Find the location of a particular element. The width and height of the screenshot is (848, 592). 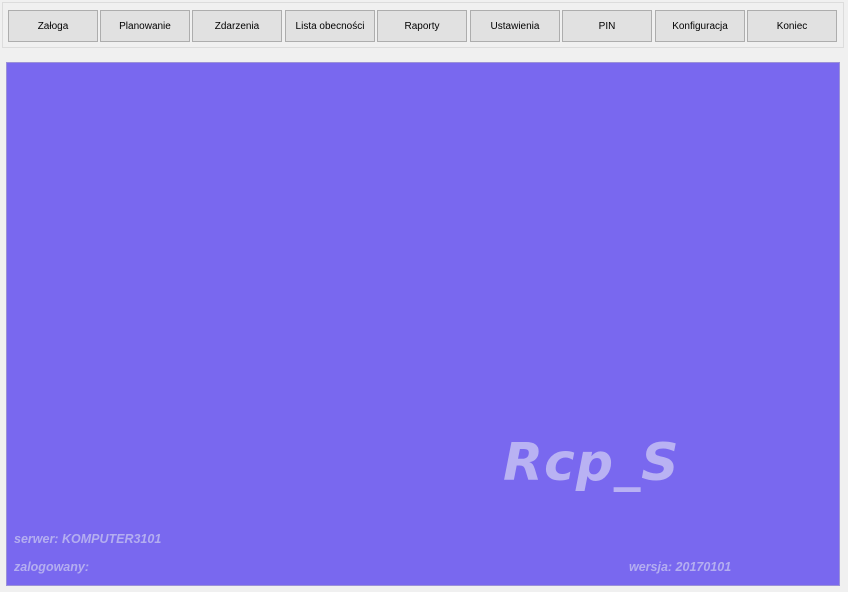

raporty-button: Raporty is located at coordinates (422, 26).